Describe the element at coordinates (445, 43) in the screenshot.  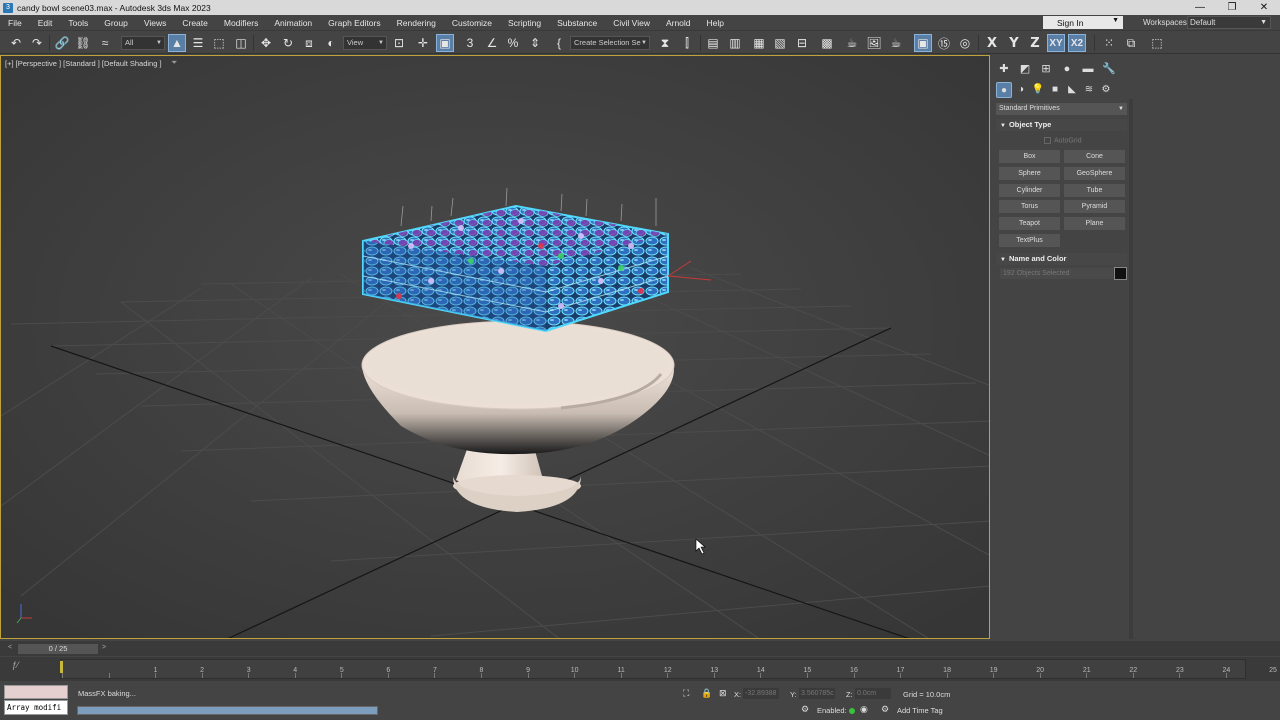
I see `keyboard-shortcut-override-icon: ▣` at that location.